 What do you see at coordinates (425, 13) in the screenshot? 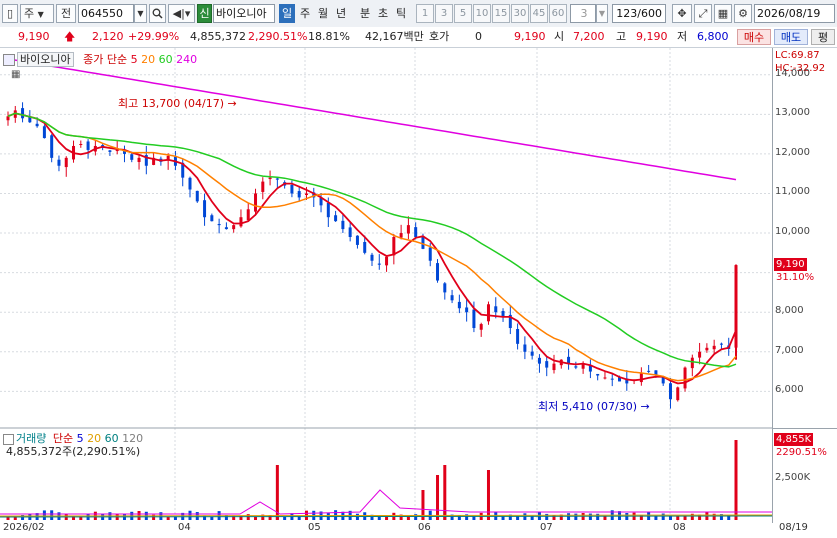
I see `period-1: 1` at bounding box center [425, 13].